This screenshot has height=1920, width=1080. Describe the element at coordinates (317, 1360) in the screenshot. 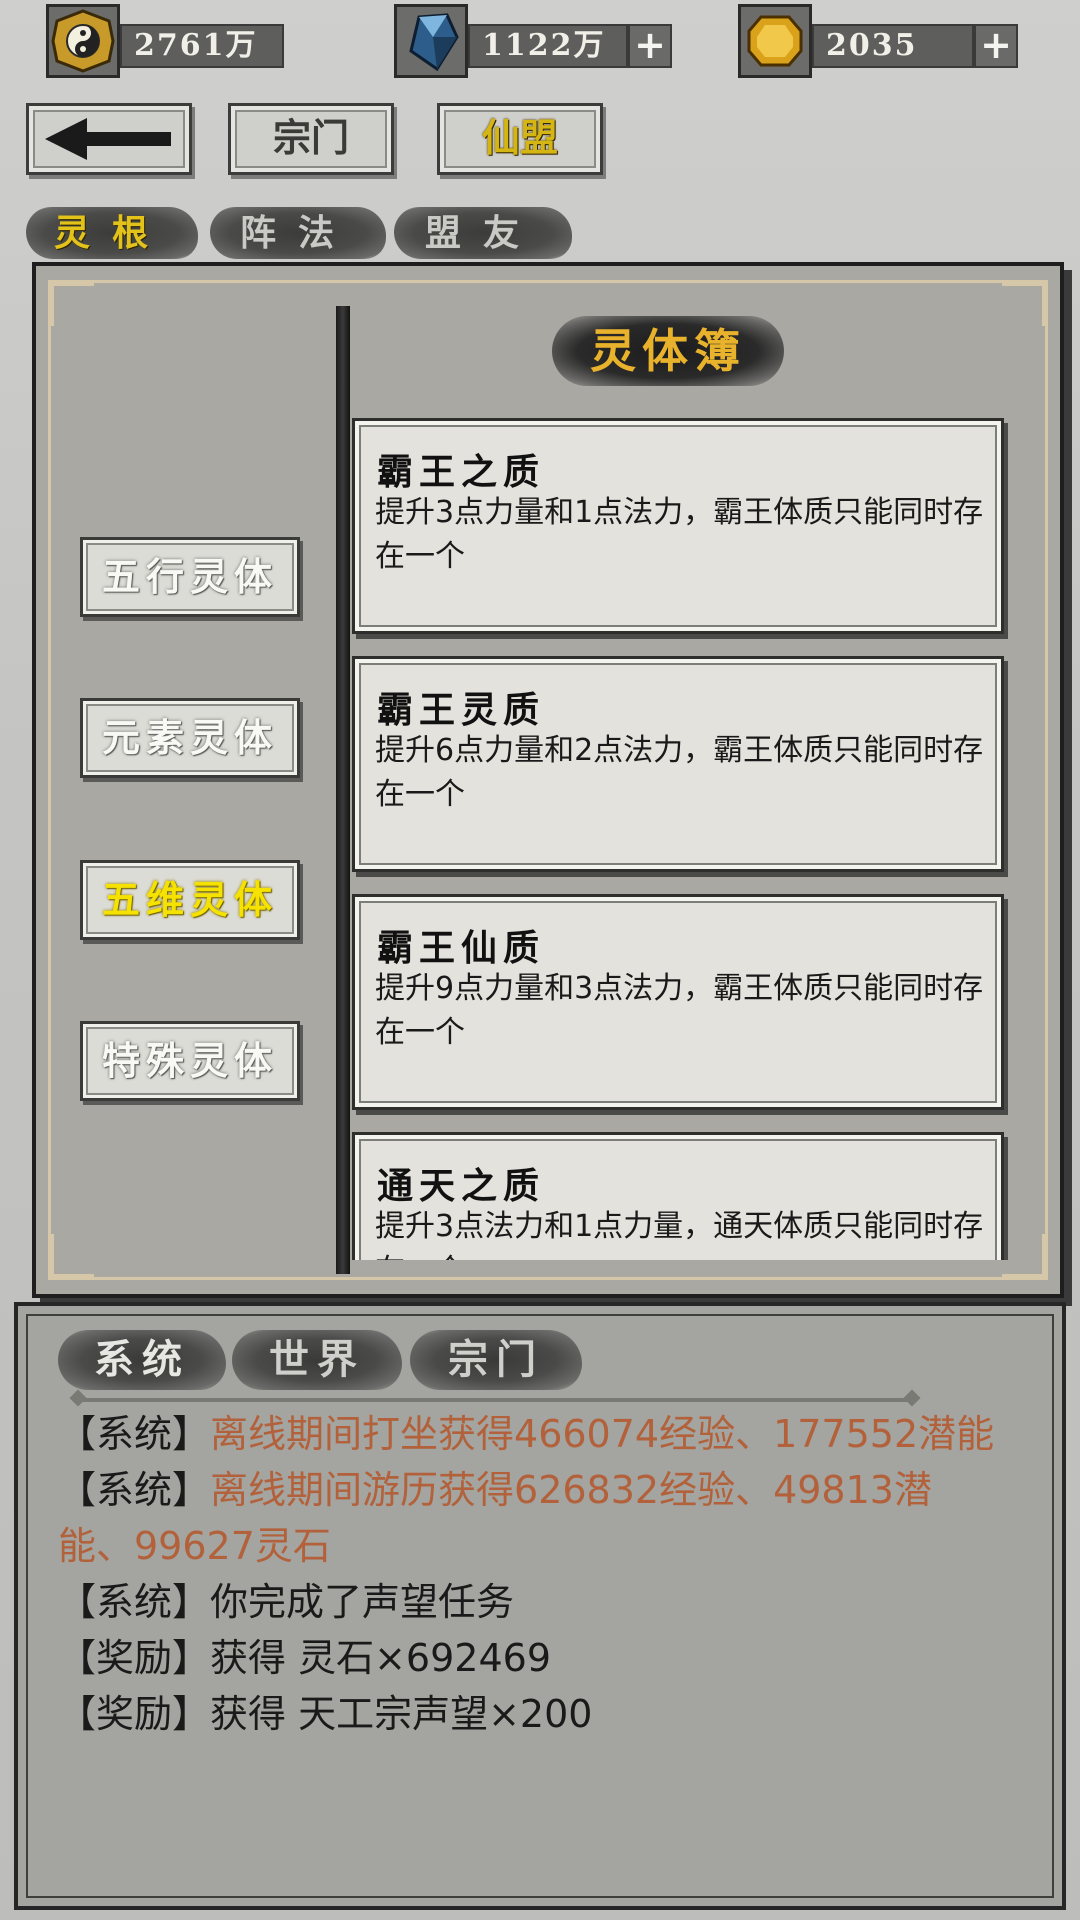

I see `chat-tab-world: 世界` at that location.